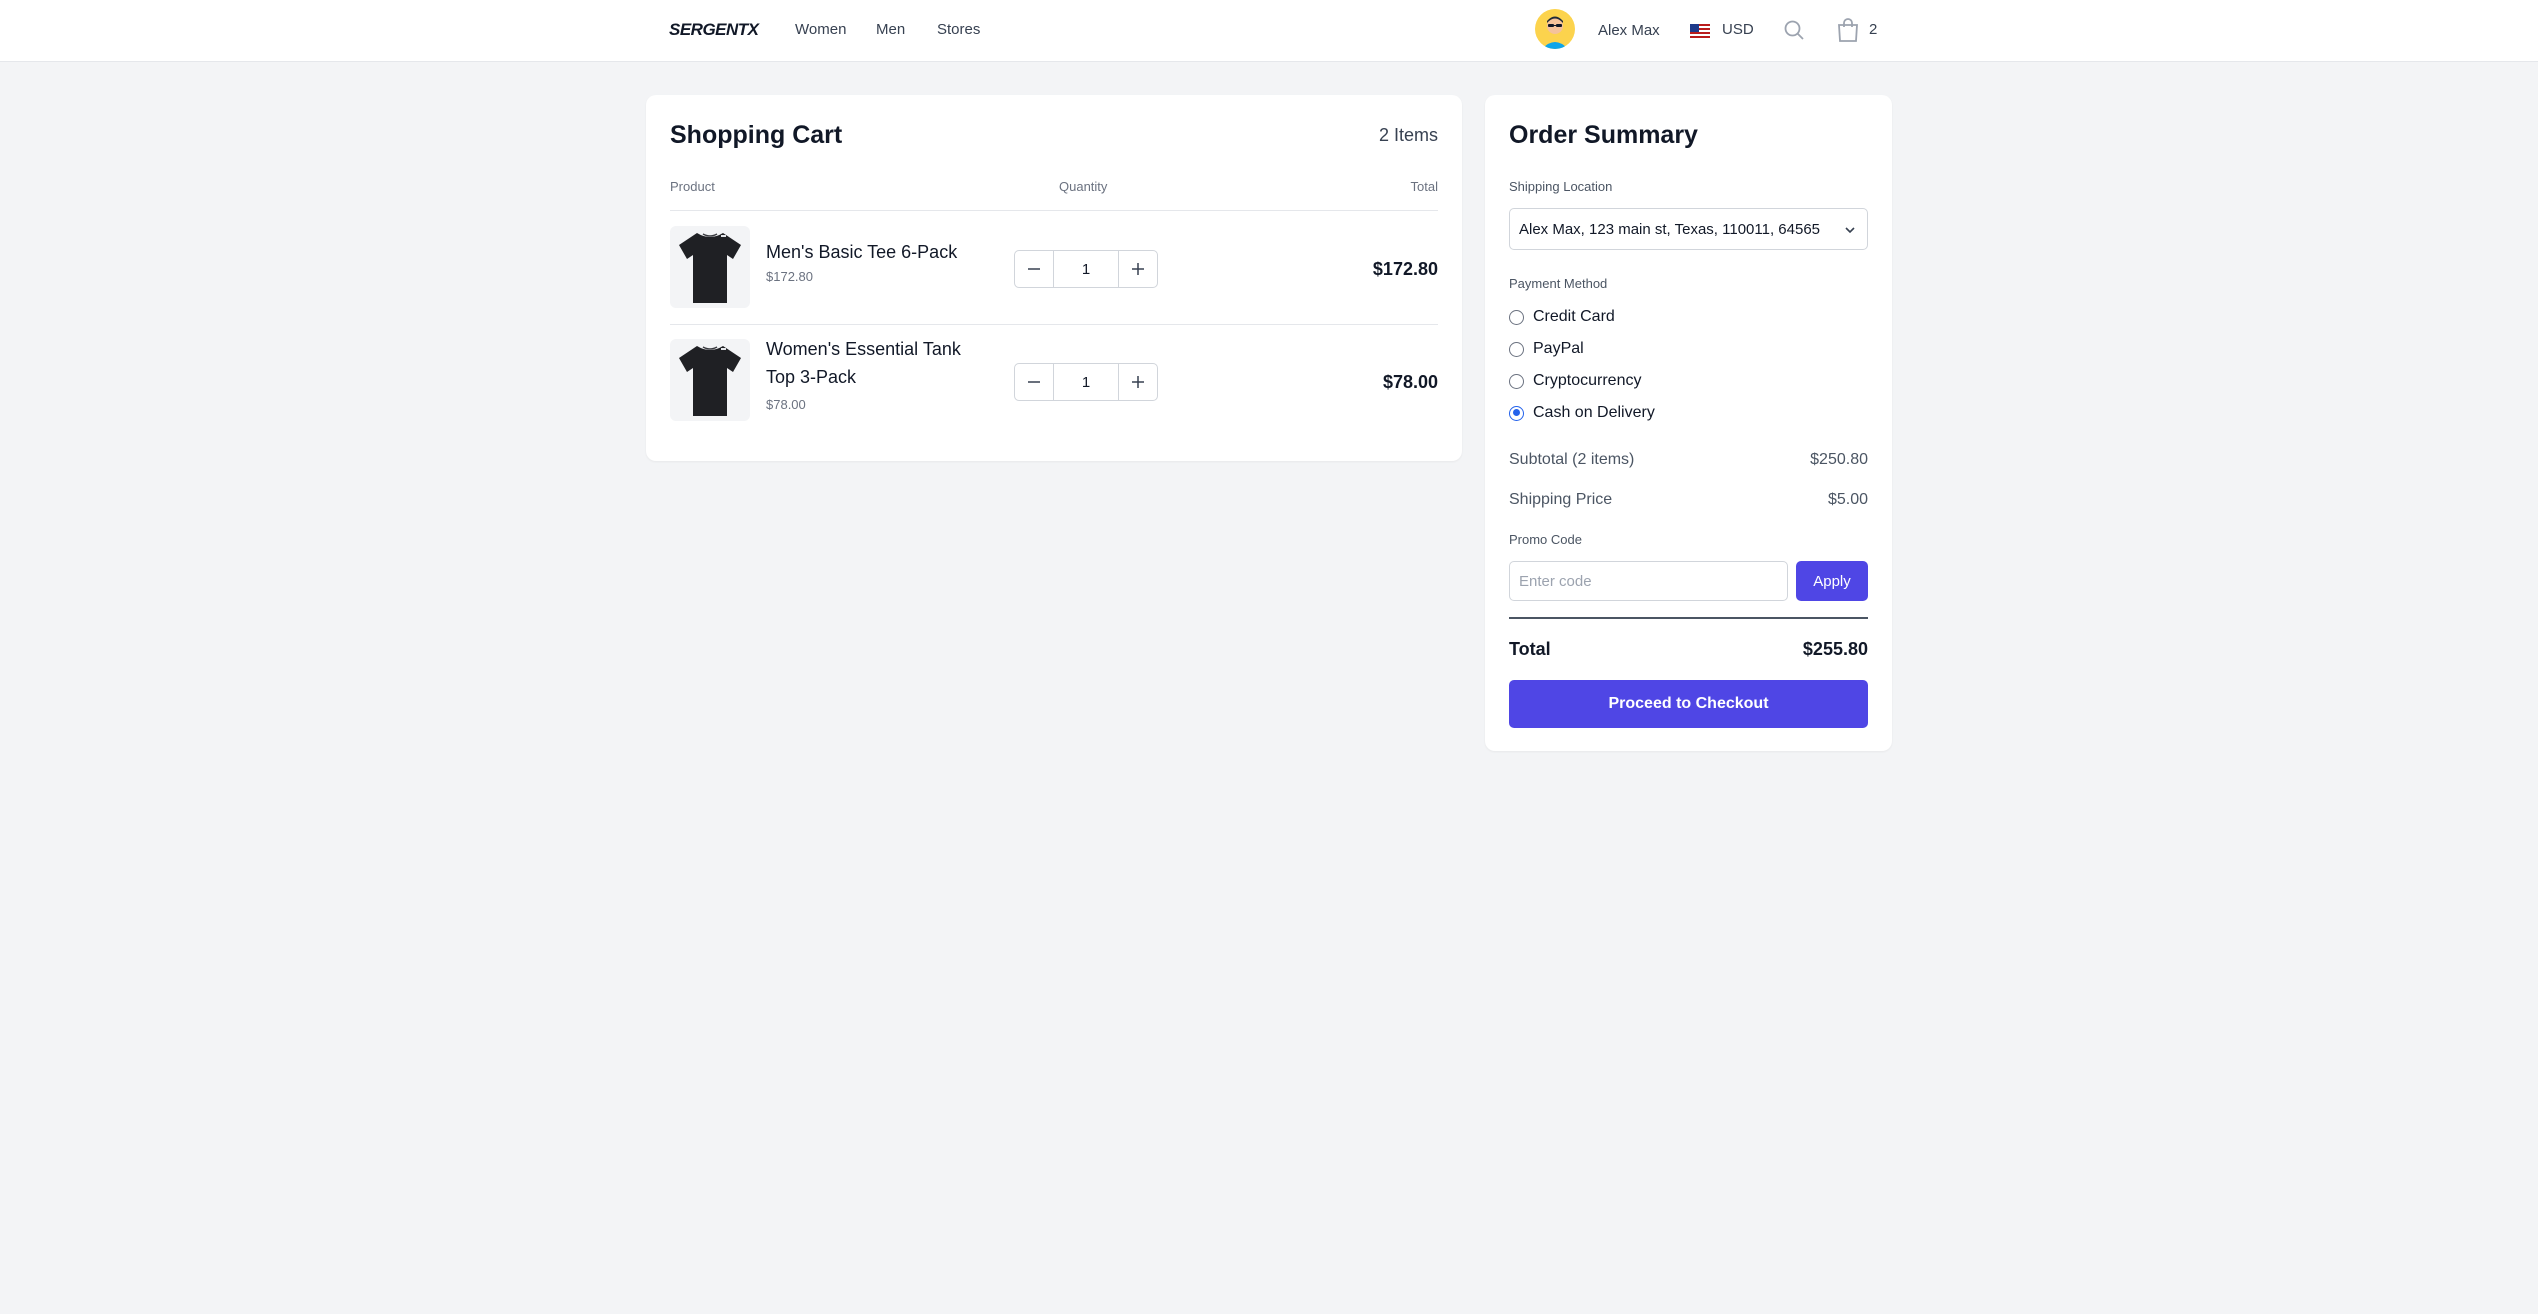  I want to click on shipping-price-row: Shipping Price $5.00, so click(1688, 500).